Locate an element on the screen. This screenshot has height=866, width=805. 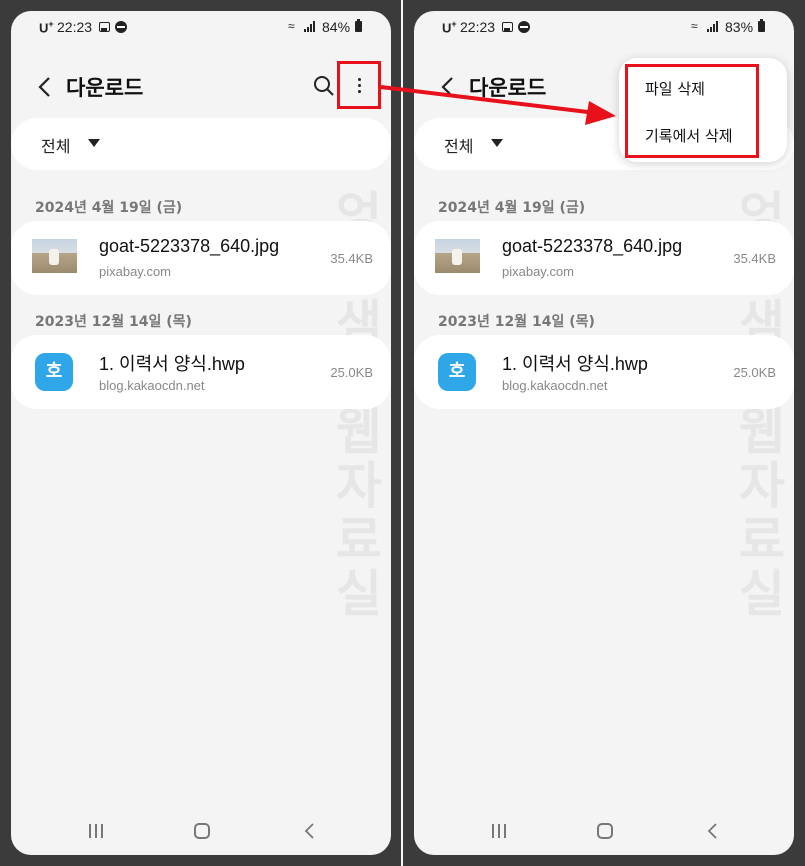
battery-percent: 84% is located at coordinates (336, 27).